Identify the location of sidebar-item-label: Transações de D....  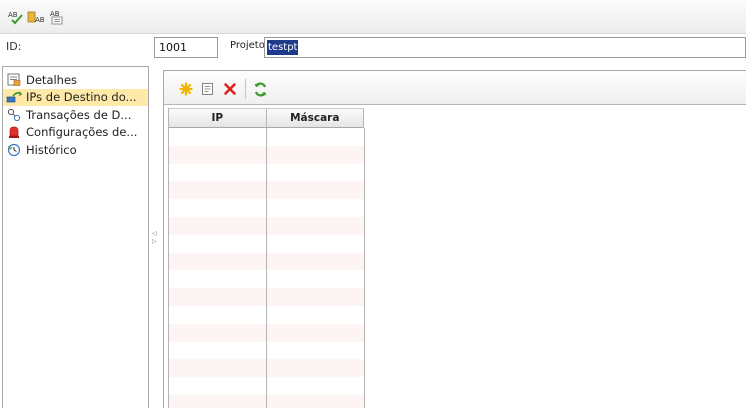
(79, 114).